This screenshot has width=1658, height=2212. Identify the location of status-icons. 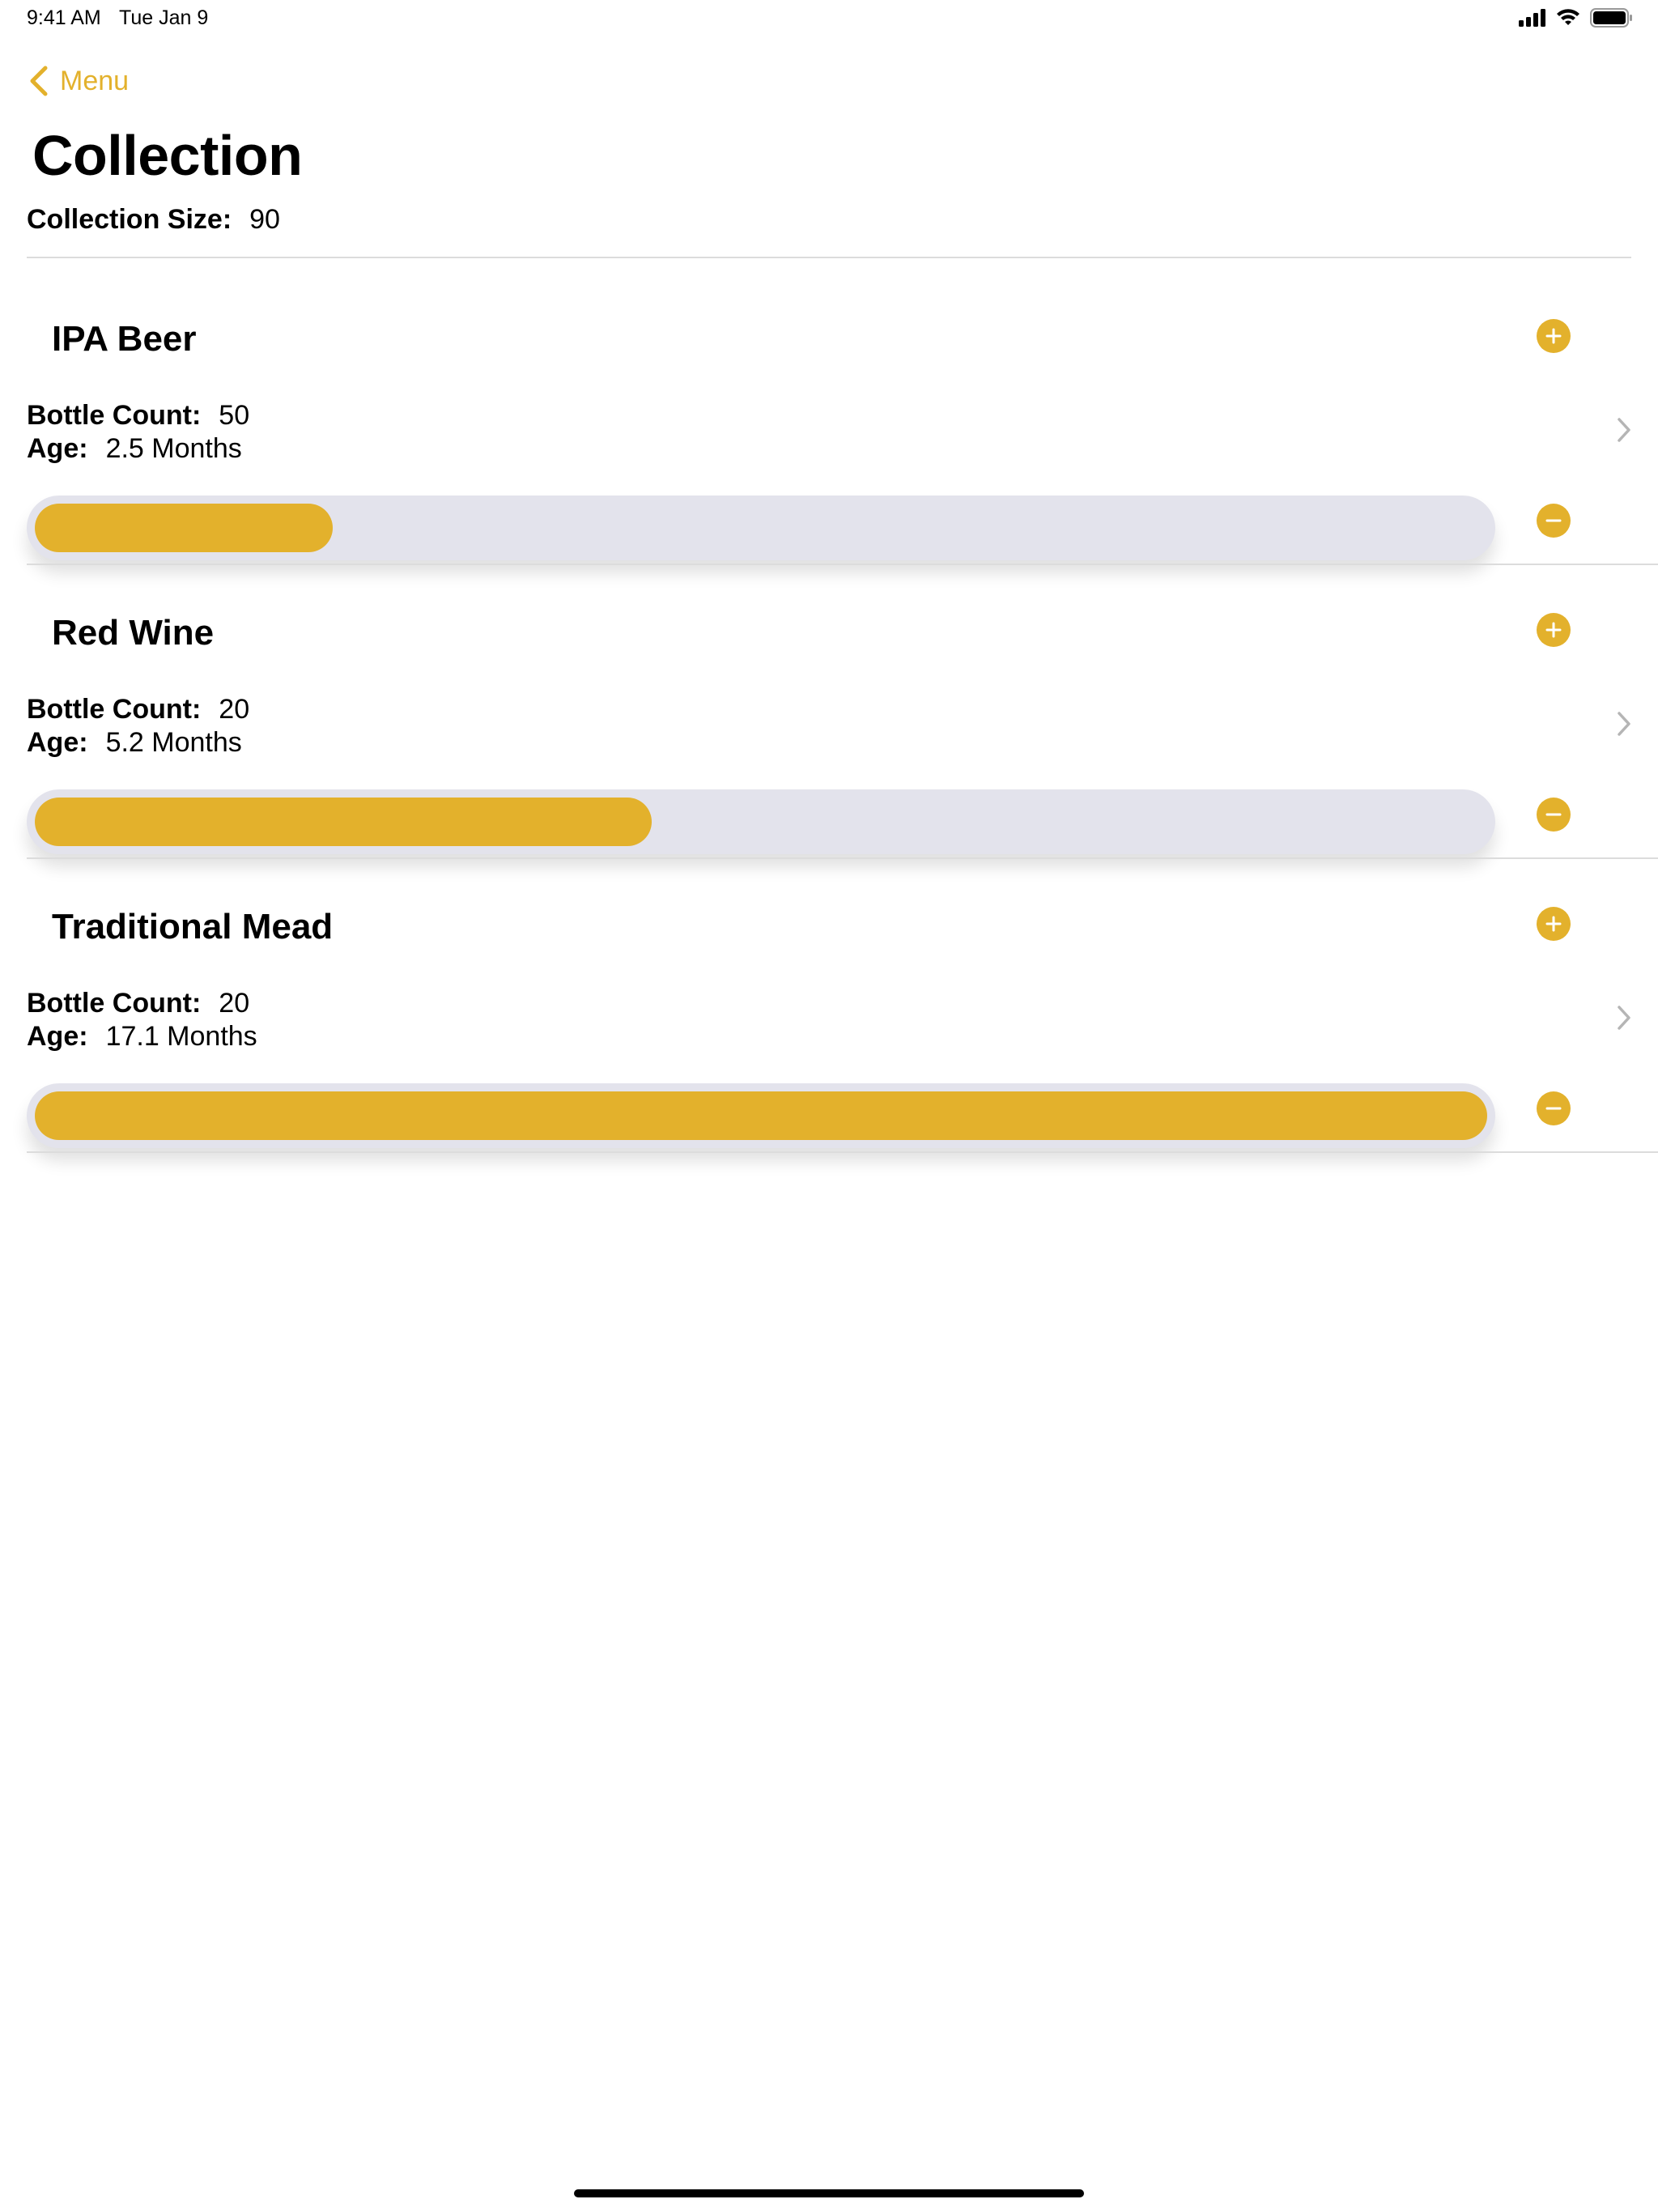
(1576, 18).